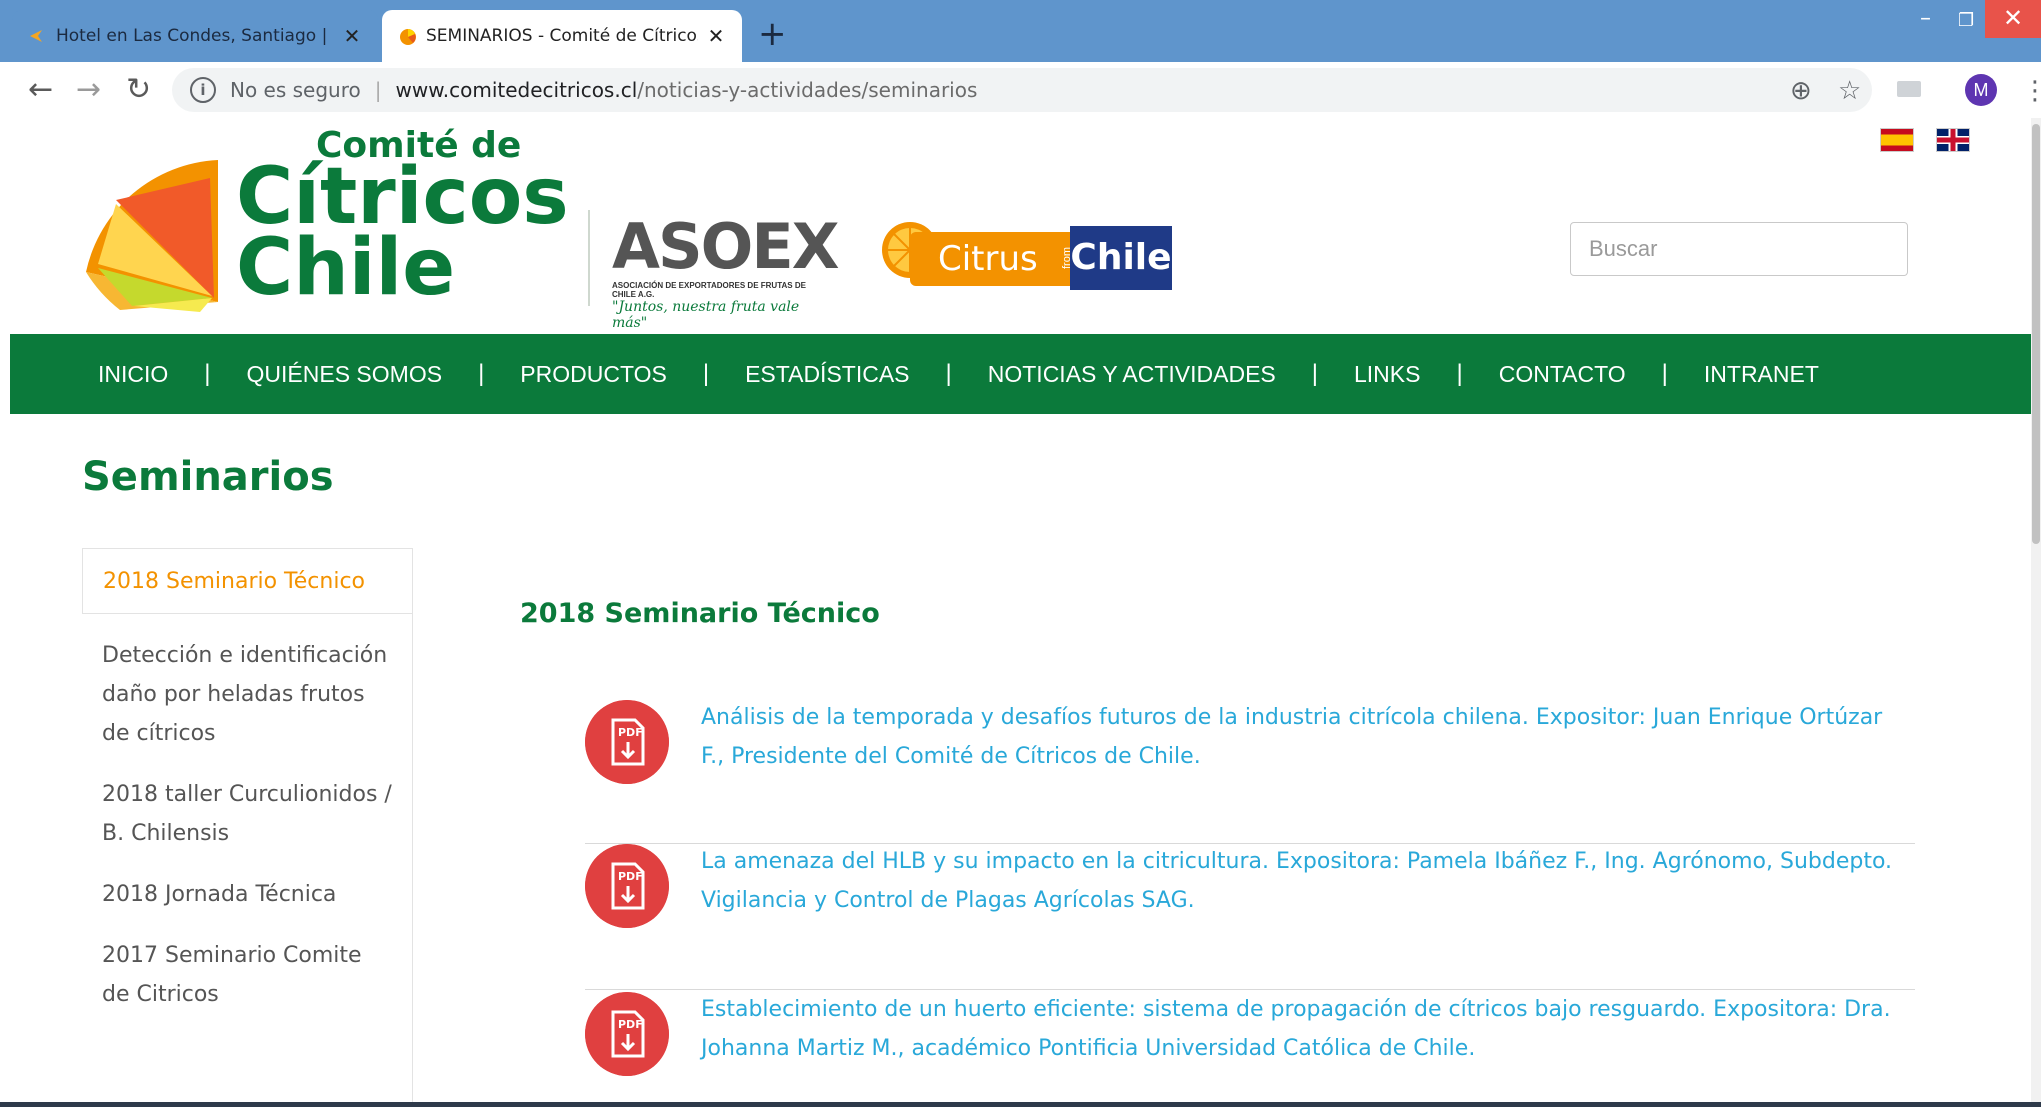 The width and height of the screenshot is (2041, 1107). Describe the element at coordinates (706, 315) in the screenshot. I see `asoex-tagline: "Juntos, nuestra fruta vale más"` at that location.